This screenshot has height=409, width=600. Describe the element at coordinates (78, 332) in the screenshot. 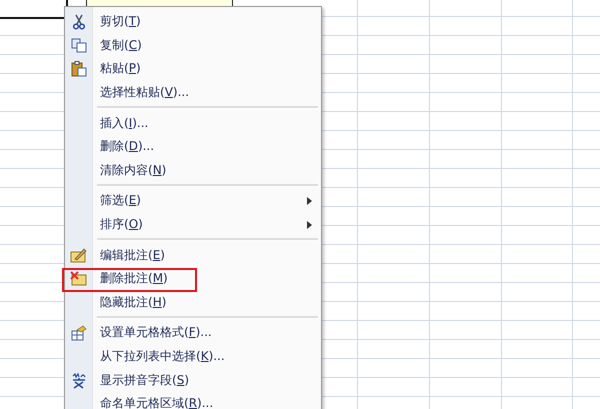

I see `format-cells-icon` at that location.